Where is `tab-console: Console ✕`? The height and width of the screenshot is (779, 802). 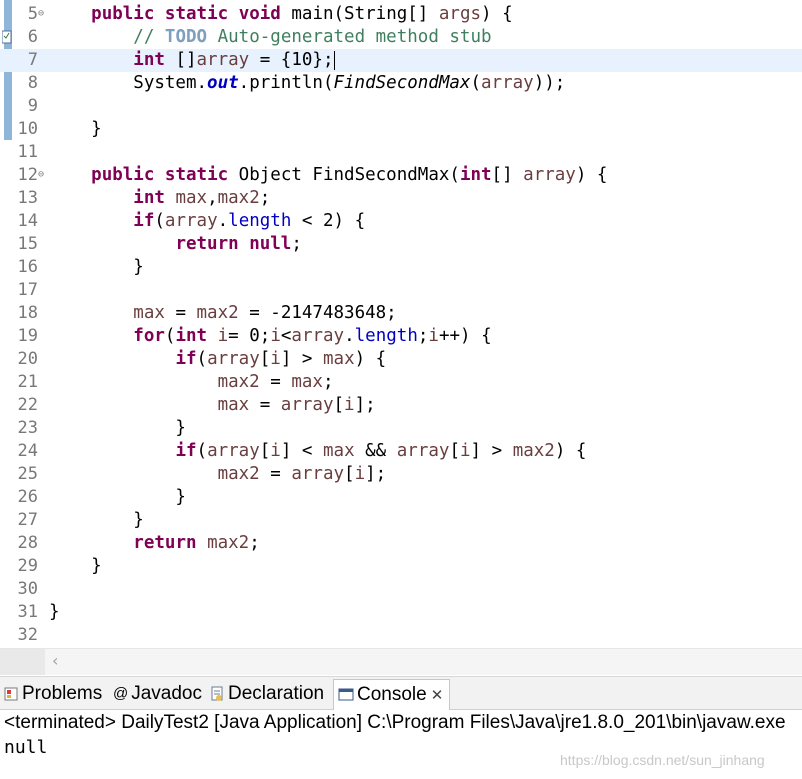
tab-console: Console ✕ is located at coordinates (392, 694).